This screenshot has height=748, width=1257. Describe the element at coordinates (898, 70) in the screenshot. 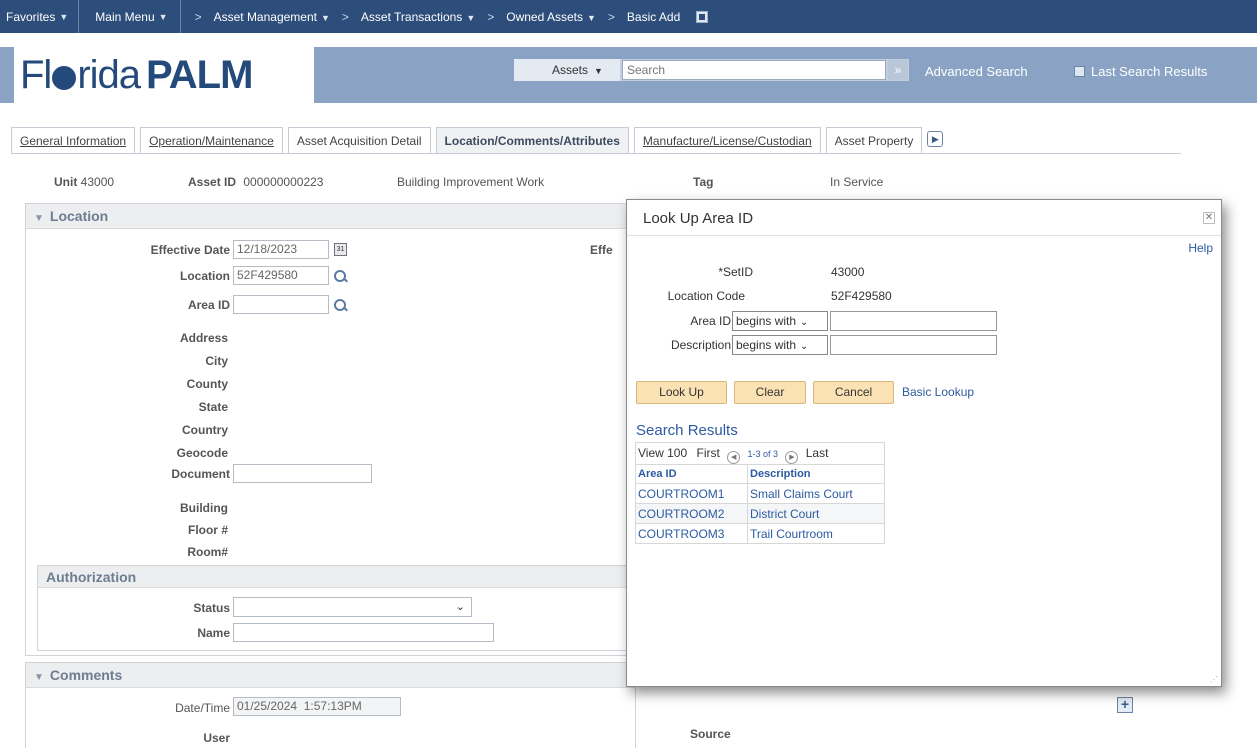

I see `search-go-button: »` at that location.